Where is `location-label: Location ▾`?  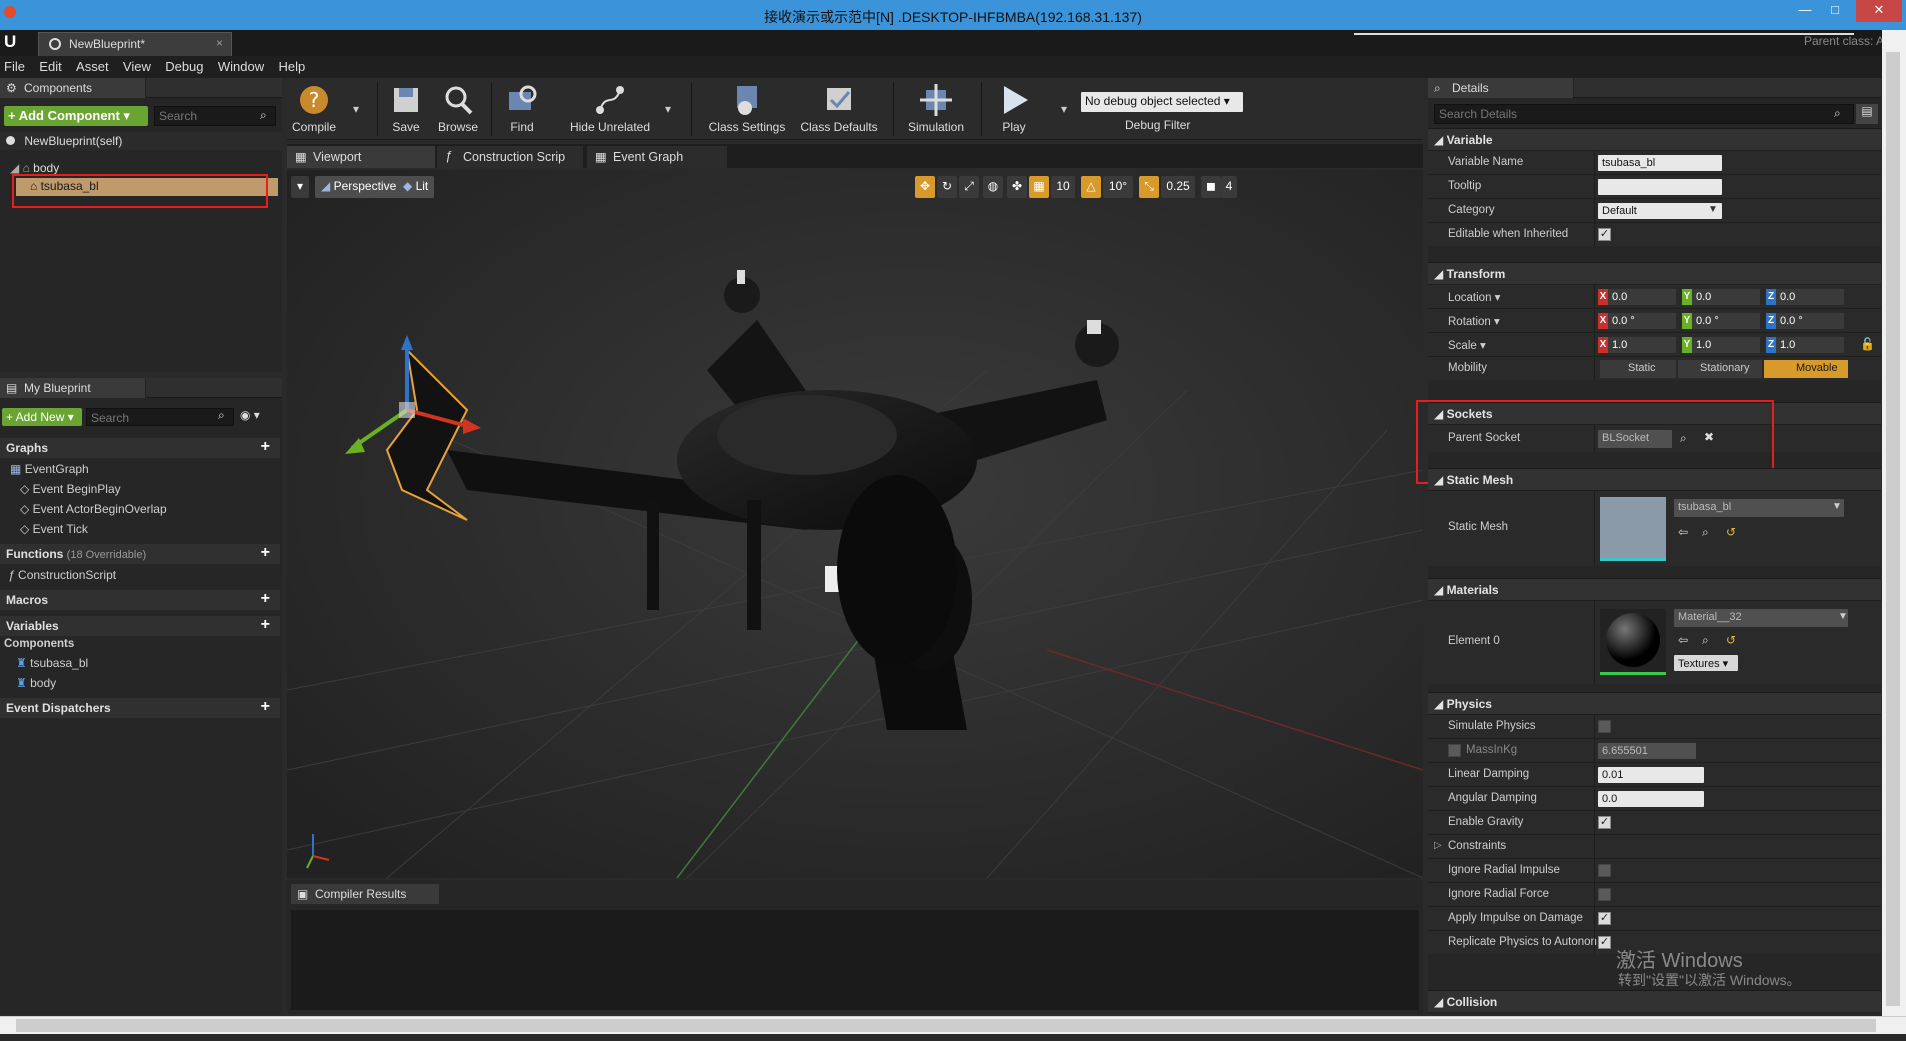
location-label: Location ▾ is located at coordinates (1474, 297).